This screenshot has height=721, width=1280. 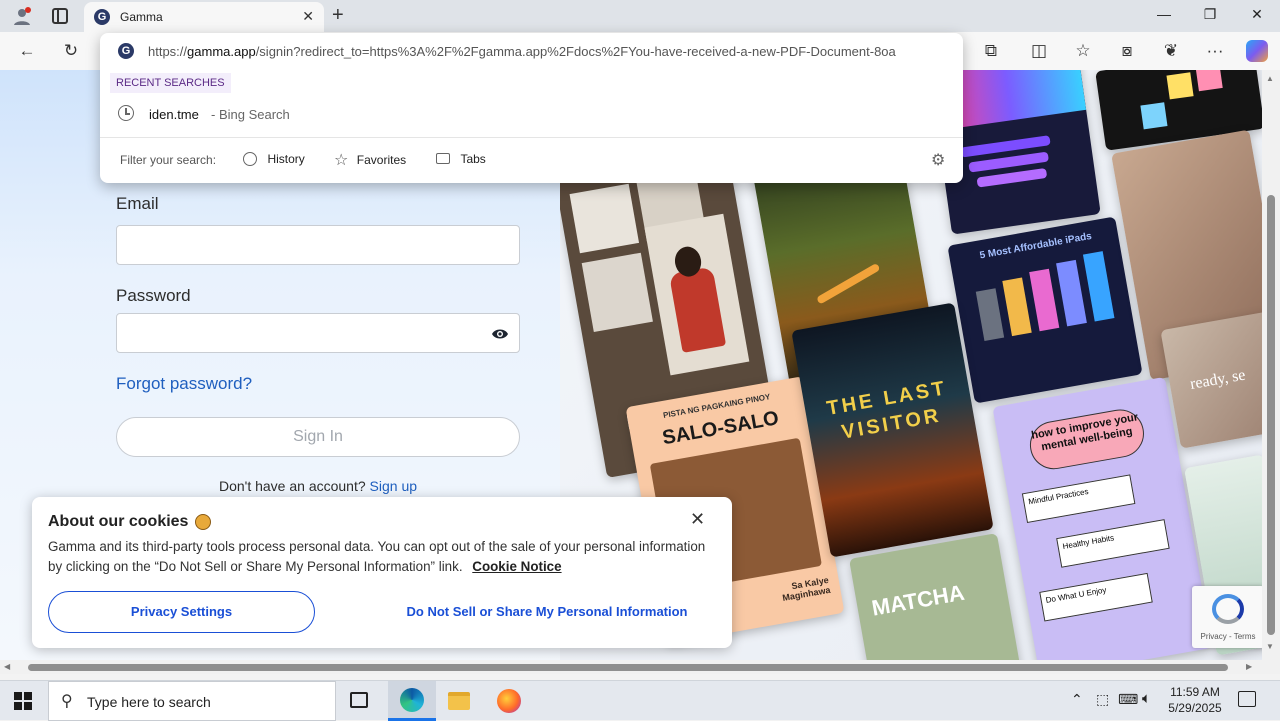 I want to click on cookie-notice-link: Cookie Notice, so click(x=516, y=566).